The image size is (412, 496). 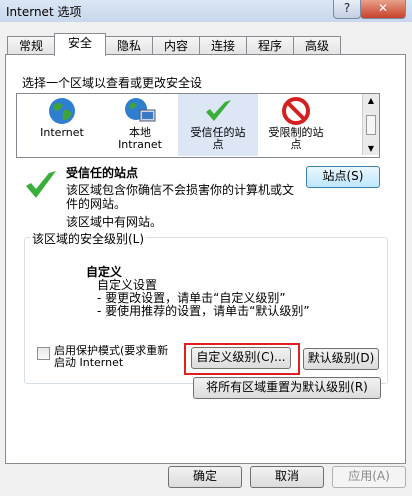 I want to click on selected-zone-description: 该区域包含你确信不会损害你的计算机或文 件的网站。, so click(x=180, y=197).